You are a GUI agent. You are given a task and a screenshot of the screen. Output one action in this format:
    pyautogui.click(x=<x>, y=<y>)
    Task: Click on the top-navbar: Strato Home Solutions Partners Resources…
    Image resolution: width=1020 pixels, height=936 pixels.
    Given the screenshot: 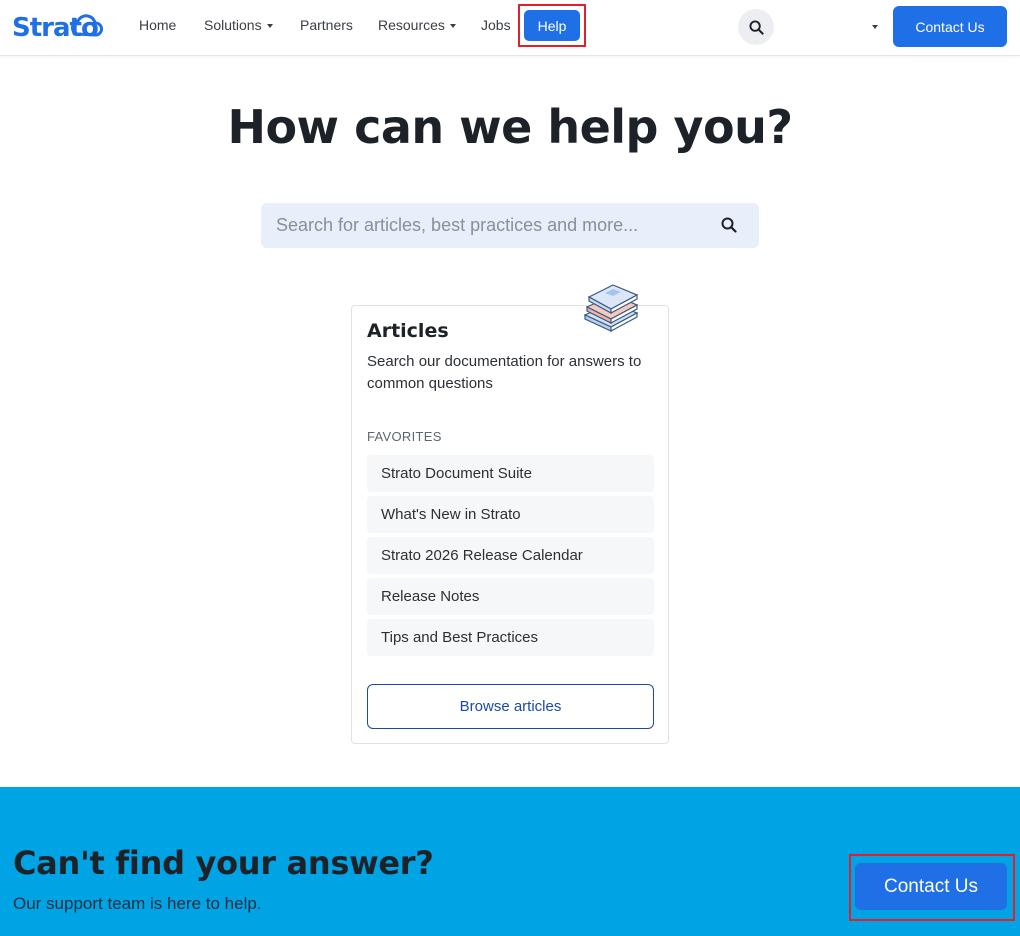 What is the action you would take?
    pyautogui.click(x=510, y=28)
    